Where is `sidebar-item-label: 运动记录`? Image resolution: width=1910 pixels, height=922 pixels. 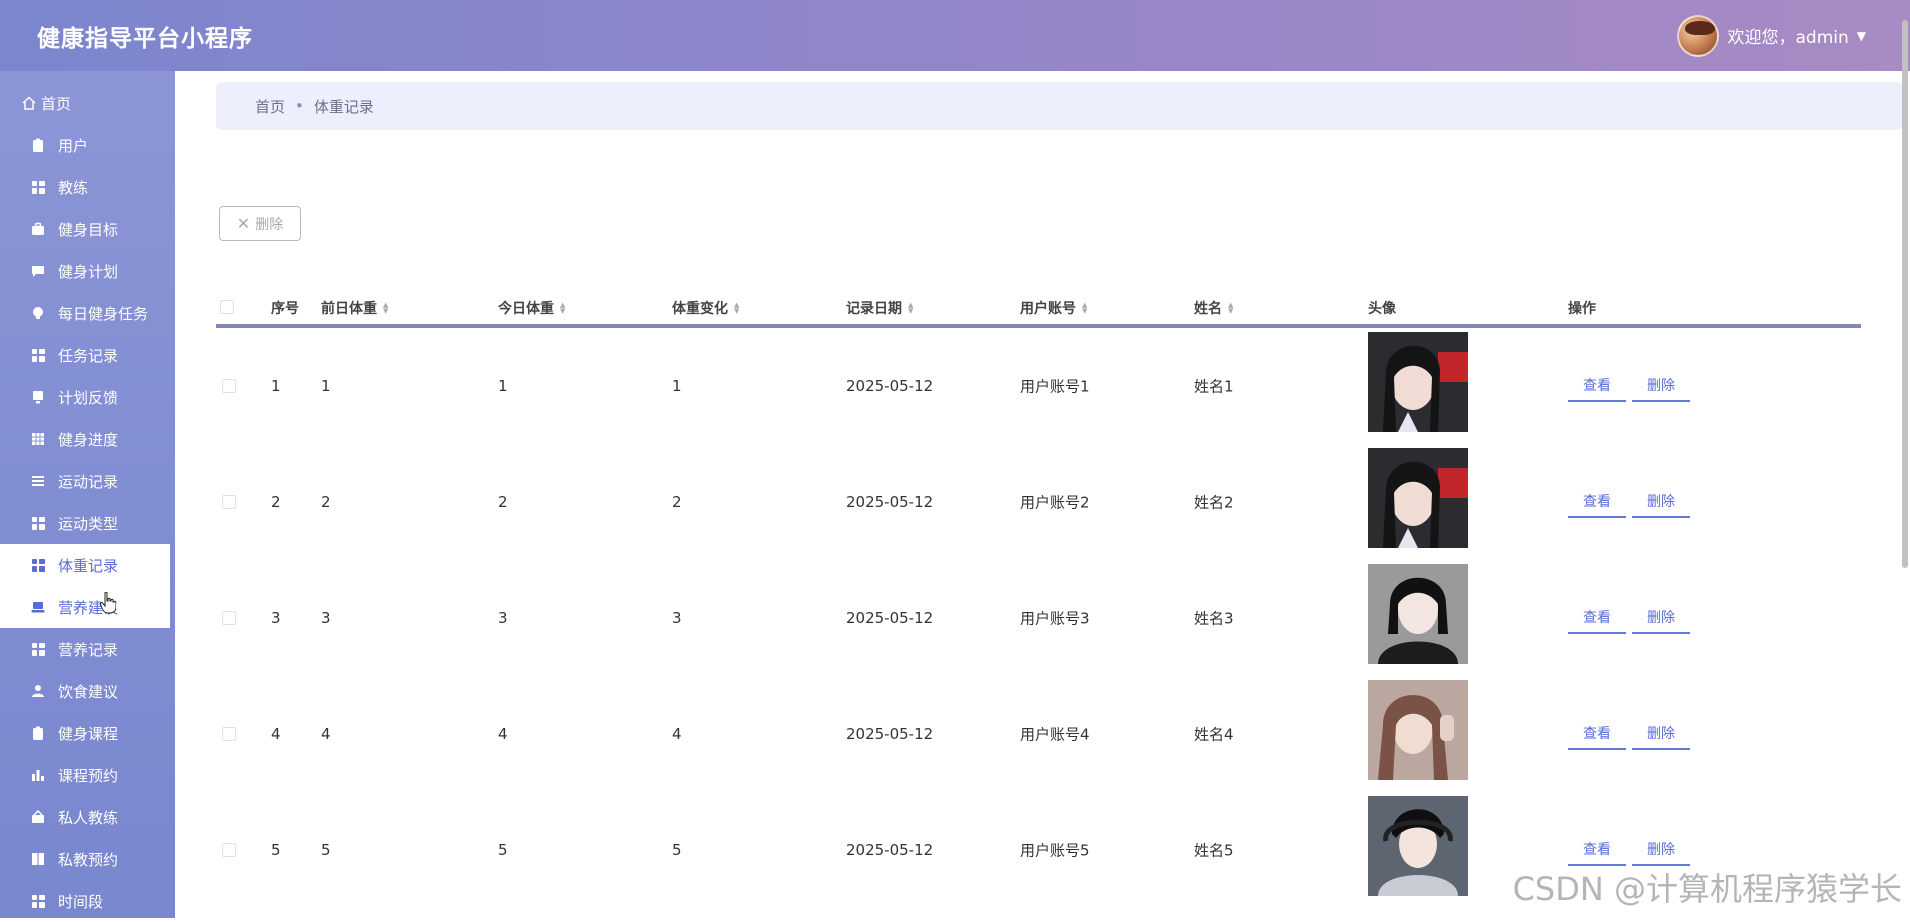
sidebar-item-label: 运动记录 is located at coordinates (88, 481).